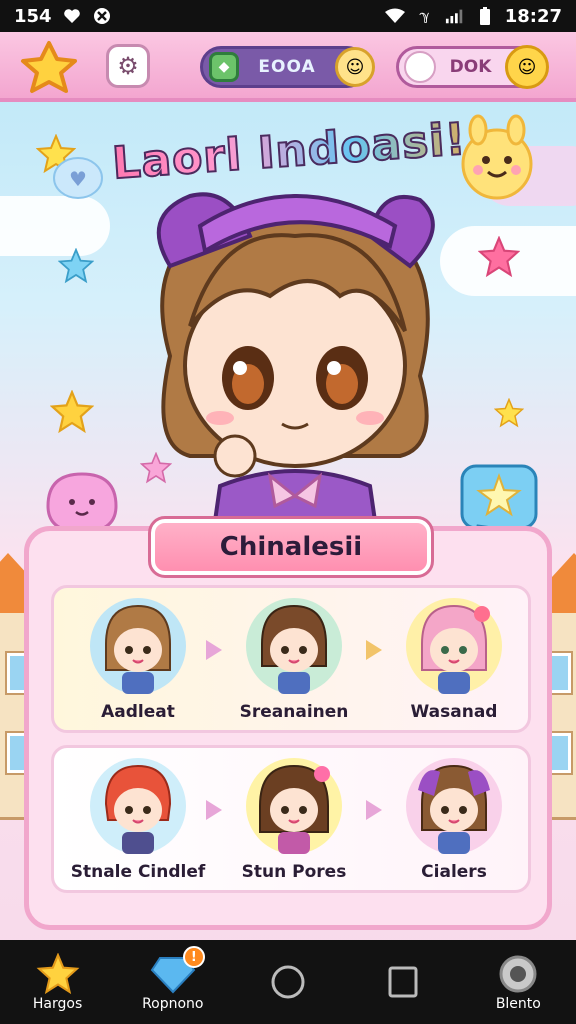  I want to click on character-card: Stnale Cindlef, so click(138, 823).